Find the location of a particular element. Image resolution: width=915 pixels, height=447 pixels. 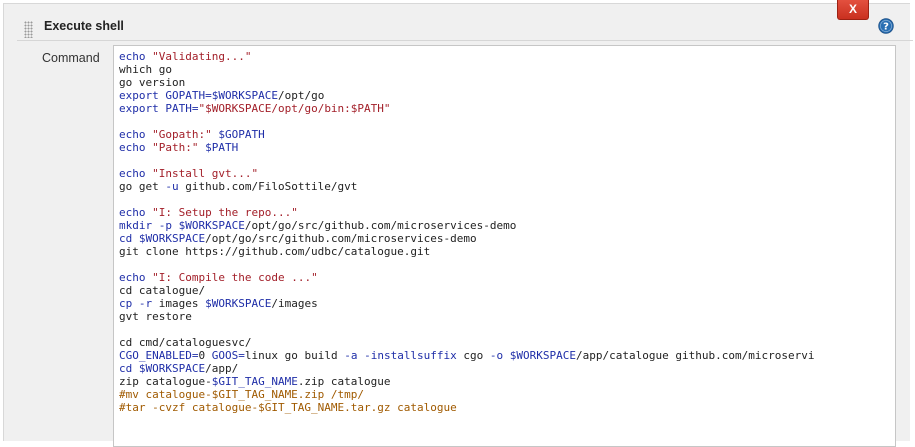

code-token: "Gopath:" is located at coordinates (185, 134).